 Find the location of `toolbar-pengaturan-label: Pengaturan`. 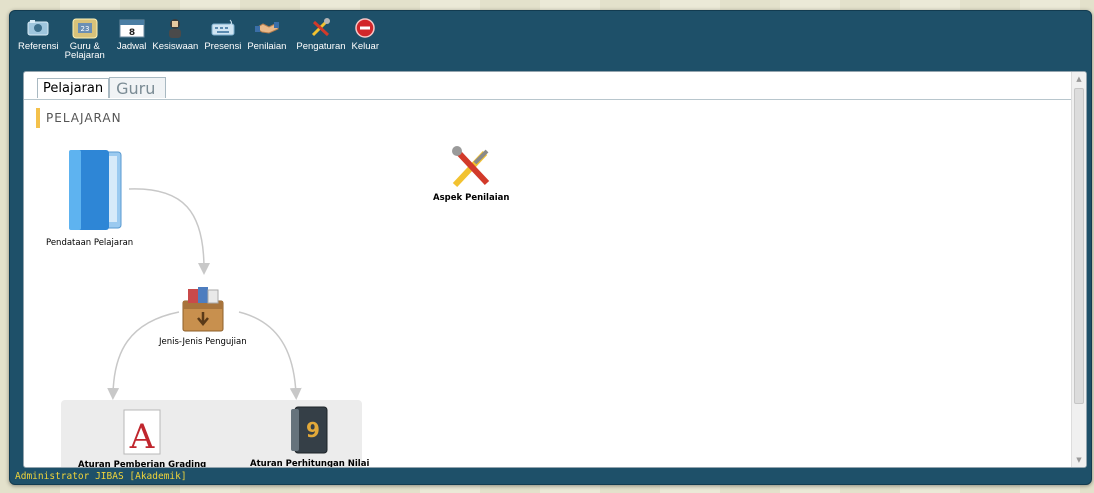

toolbar-pengaturan-label: Pengaturan is located at coordinates (321, 46).